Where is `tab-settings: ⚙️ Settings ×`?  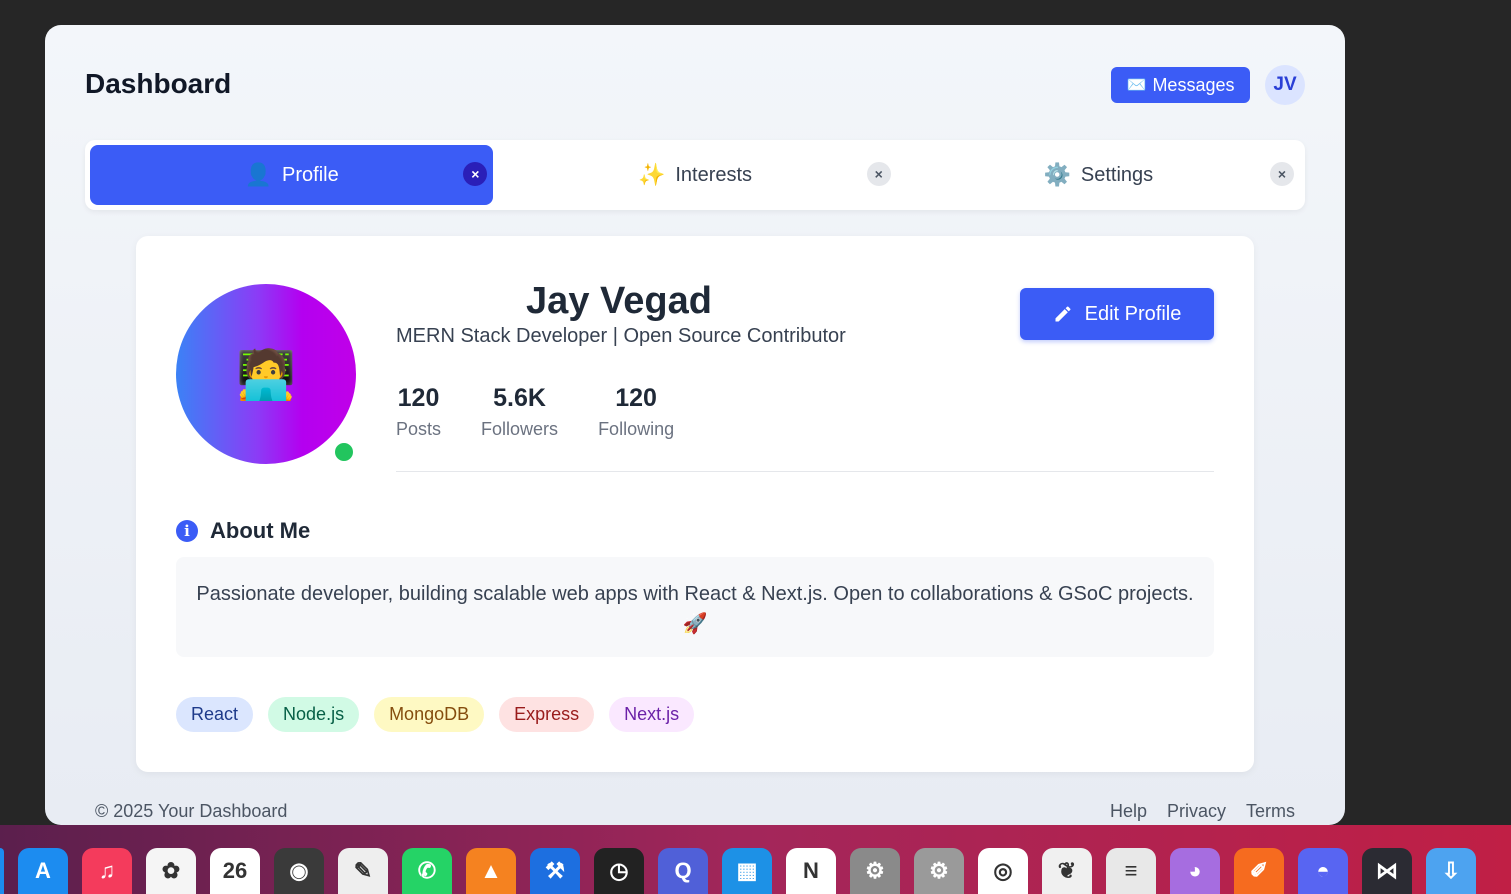
tab-settings: ⚙️ Settings × is located at coordinates (1098, 175).